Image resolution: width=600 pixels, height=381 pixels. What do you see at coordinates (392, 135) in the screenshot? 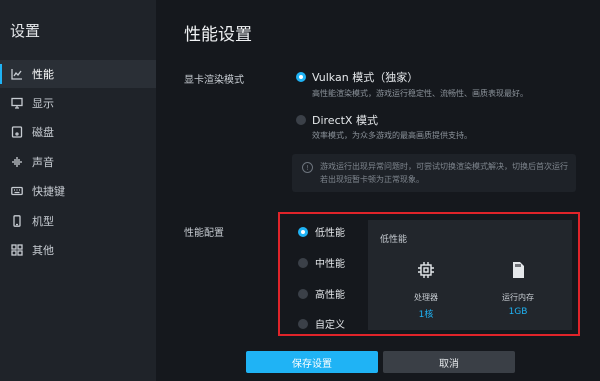
I see `directx-mode-description: 效率模式，为众多游戏的最高画质提供支持。` at bounding box center [392, 135].